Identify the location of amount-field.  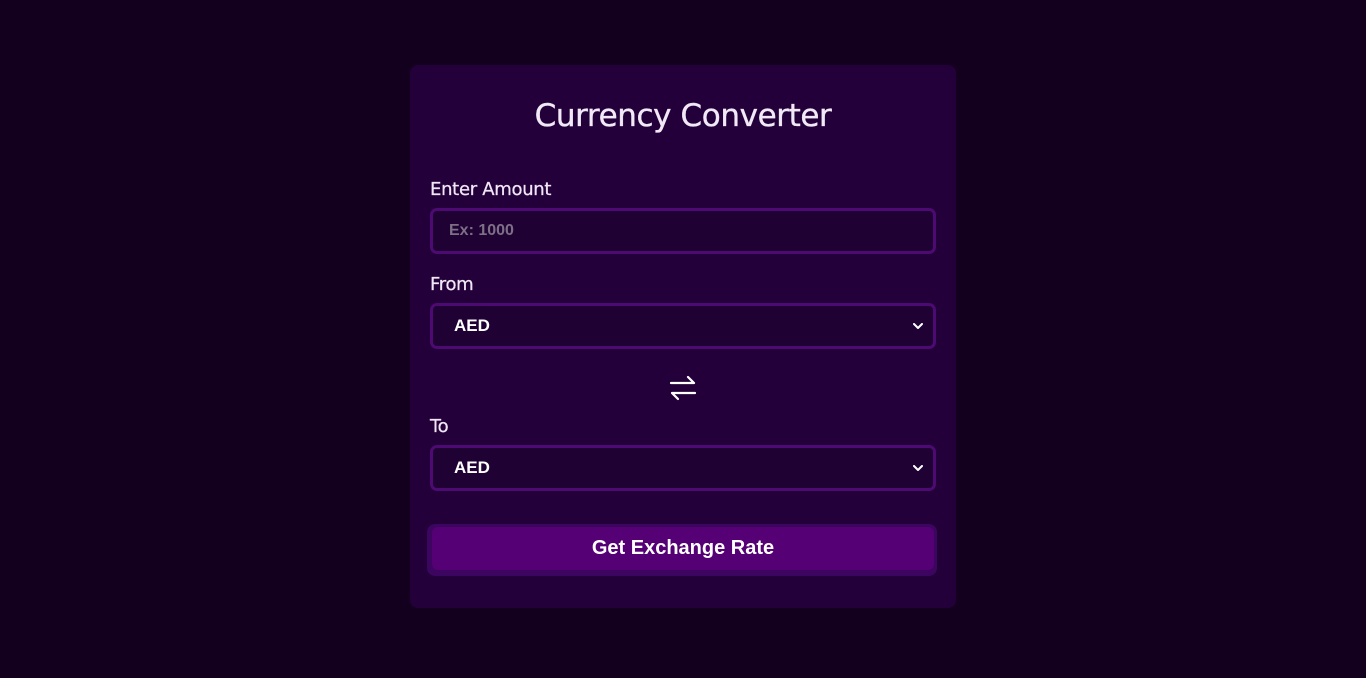
(683, 231).